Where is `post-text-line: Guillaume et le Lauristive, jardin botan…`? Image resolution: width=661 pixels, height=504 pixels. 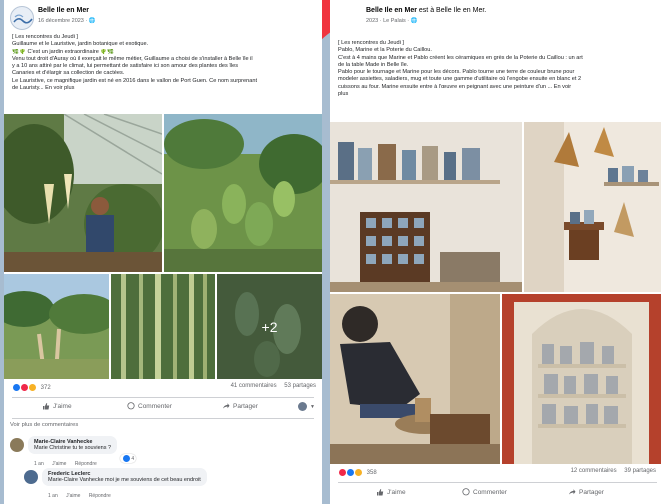
post-text-line: Guillaume et le Lauristive, jardin botan… is located at coordinates (80, 44).